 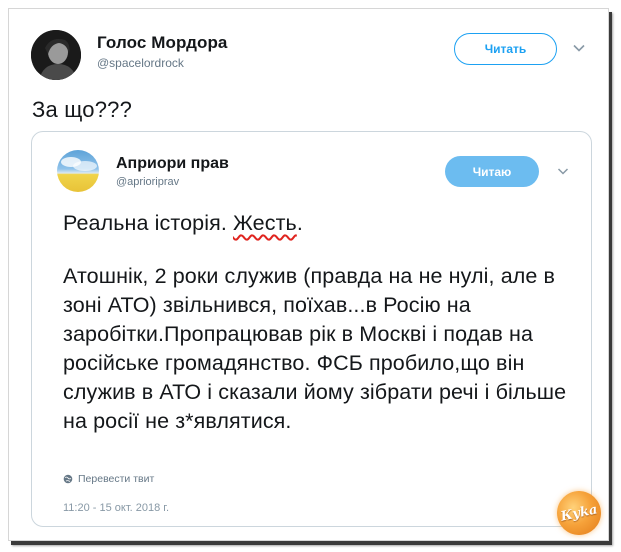 What do you see at coordinates (299, 223) in the screenshot?
I see `first-line-end: .` at bounding box center [299, 223].